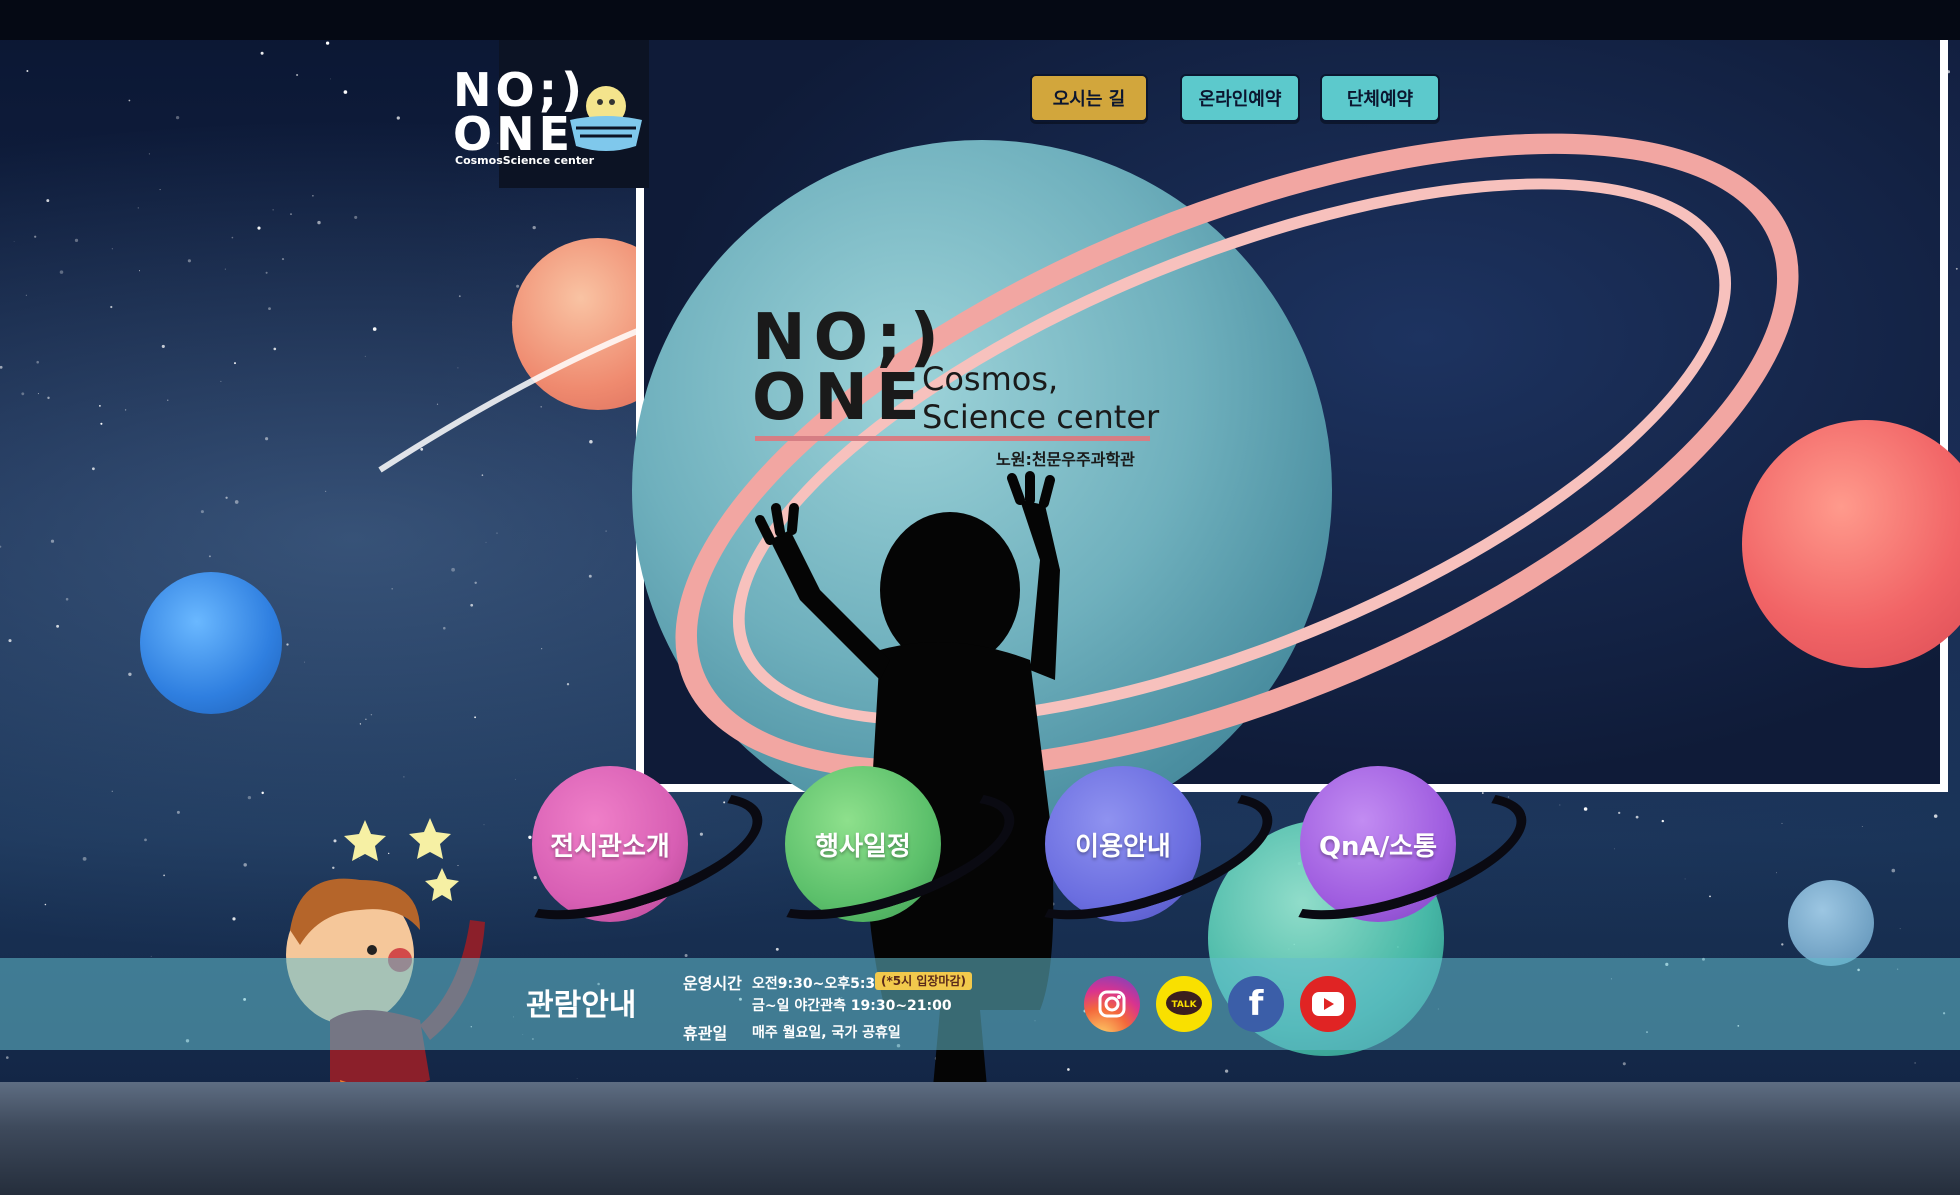 This screenshot has height=1195, width=1960. I want to click on directions-button: 오시는 길, so click(1089, 98).